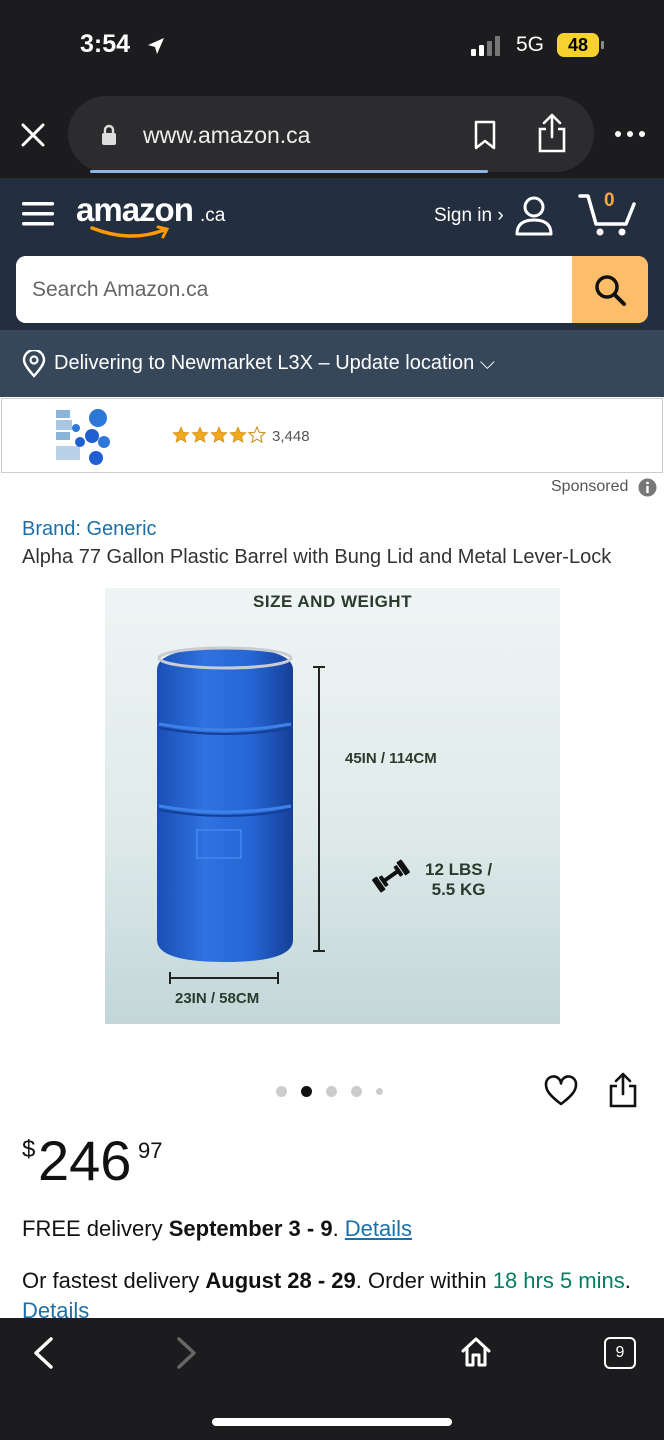 This screenshot has width=664, height=1440. Describe the element at coordinates (217, 998) in the screenshot. I see `width-label: 23IN / 58CM` at that location.